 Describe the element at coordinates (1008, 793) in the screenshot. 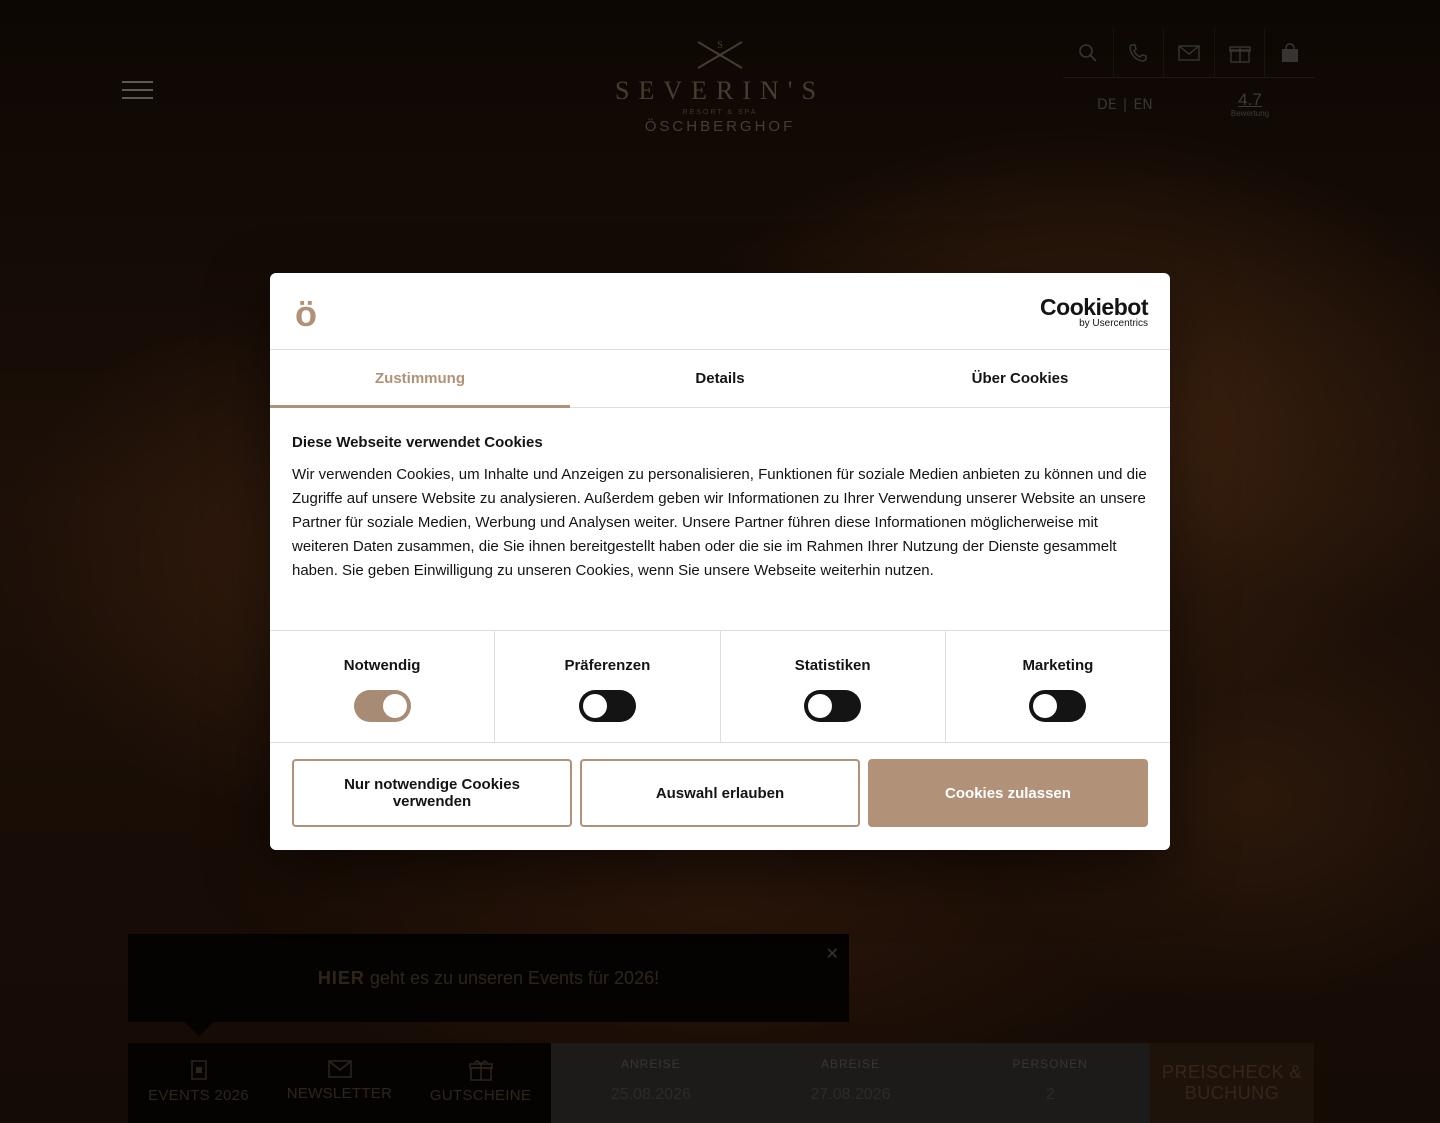

I see `allow-all-cookies-button: Cookies zulassen` at that location.